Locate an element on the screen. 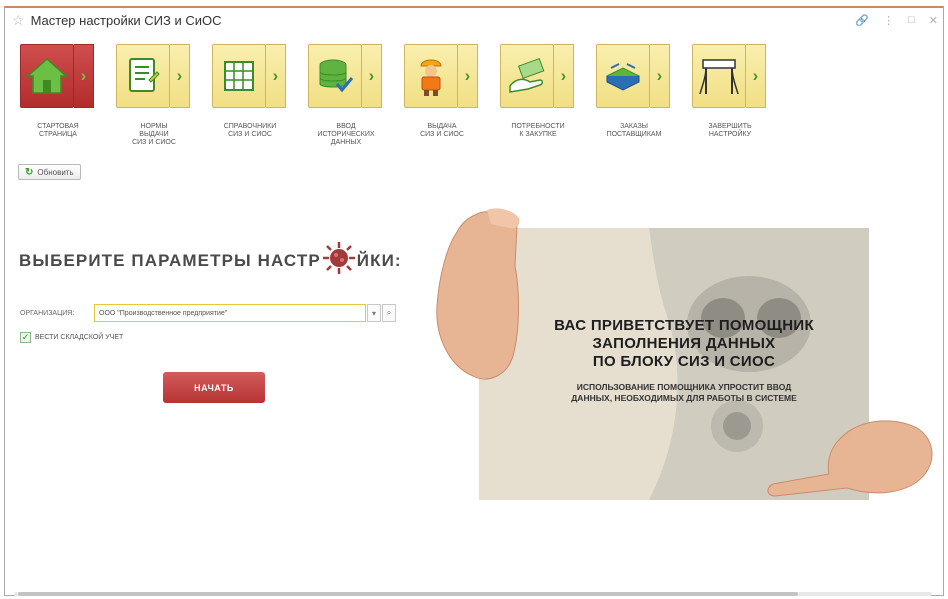 The image size is (948, 599). open-search-icon: ⌕ is located at coordinates (389, 313).